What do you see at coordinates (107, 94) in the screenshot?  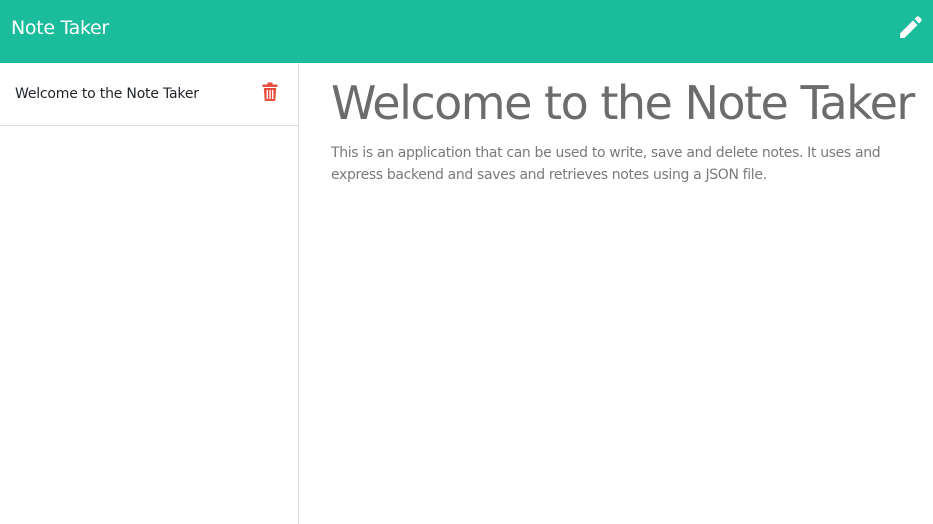 I see `note-list-item-title: Welcome to the Note Taker` at bounding box center [107, 94].